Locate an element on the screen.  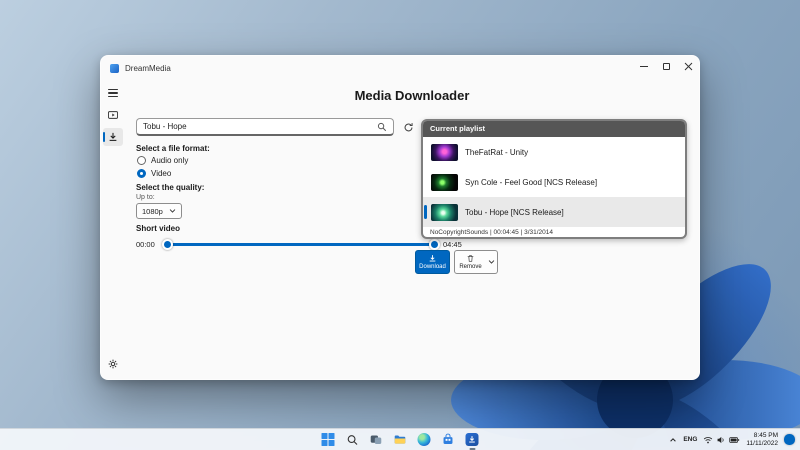
maximize-button is located at coordinates (666, 66).